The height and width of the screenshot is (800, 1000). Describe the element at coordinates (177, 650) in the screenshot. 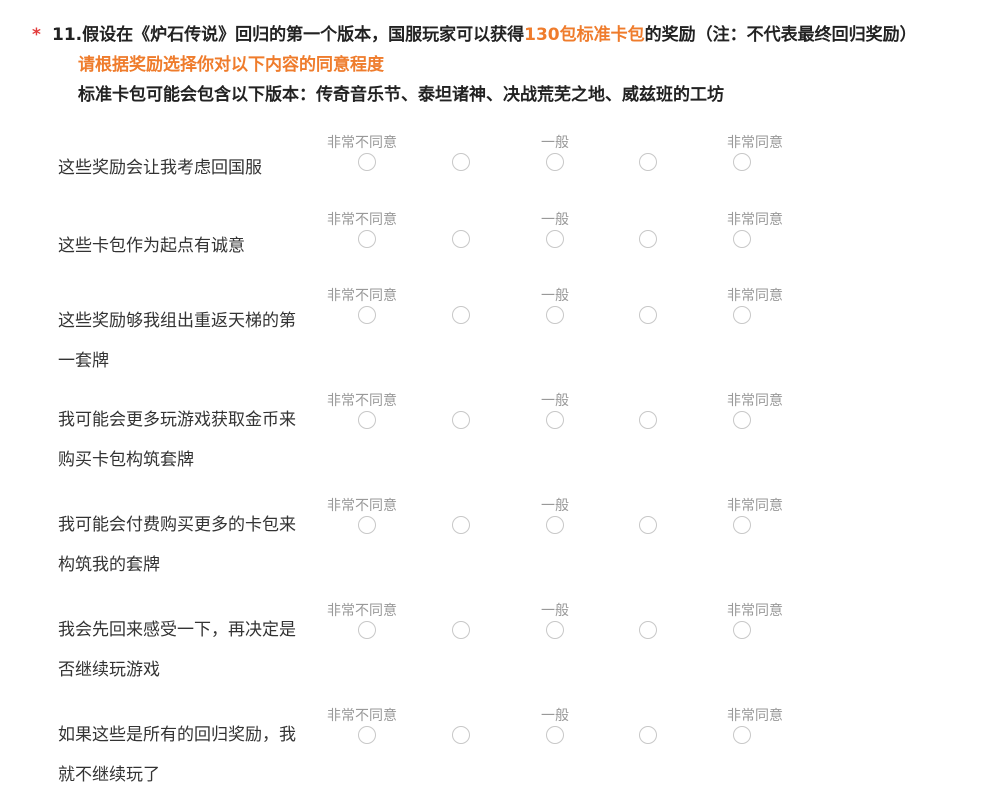

I see `row-label: 我会先回来感受一下，再决定是否继续玩游戏` at that location.